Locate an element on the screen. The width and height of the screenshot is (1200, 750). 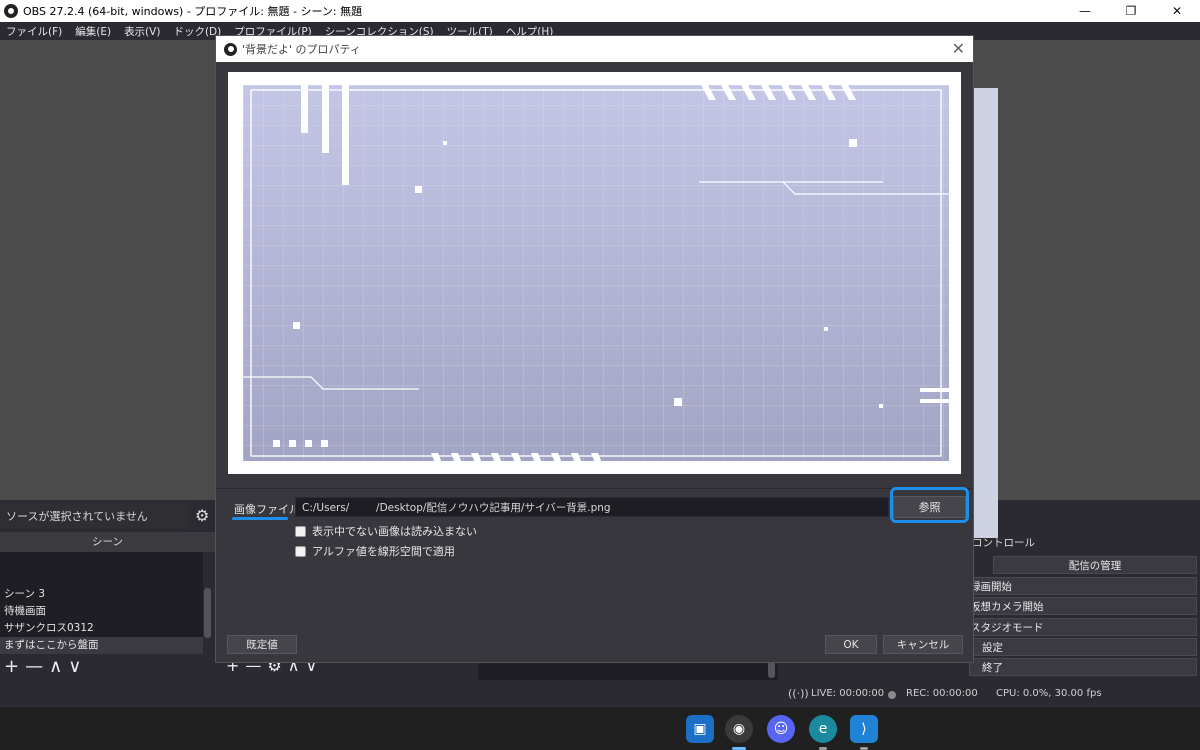
menu-file: ファイル(F) is located at coordinates (34, 31).